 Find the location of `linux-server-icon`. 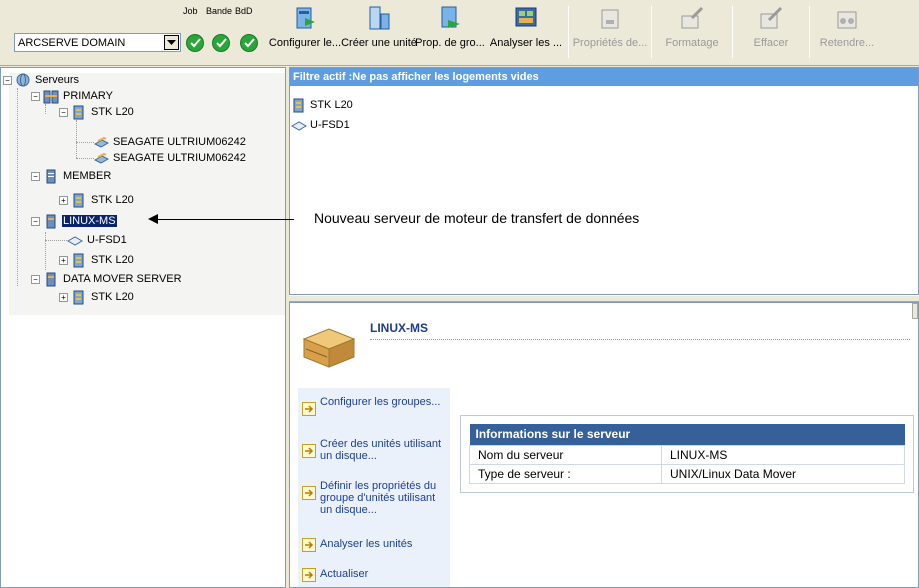

linux-server-icon is located at coordinates (51, 221).